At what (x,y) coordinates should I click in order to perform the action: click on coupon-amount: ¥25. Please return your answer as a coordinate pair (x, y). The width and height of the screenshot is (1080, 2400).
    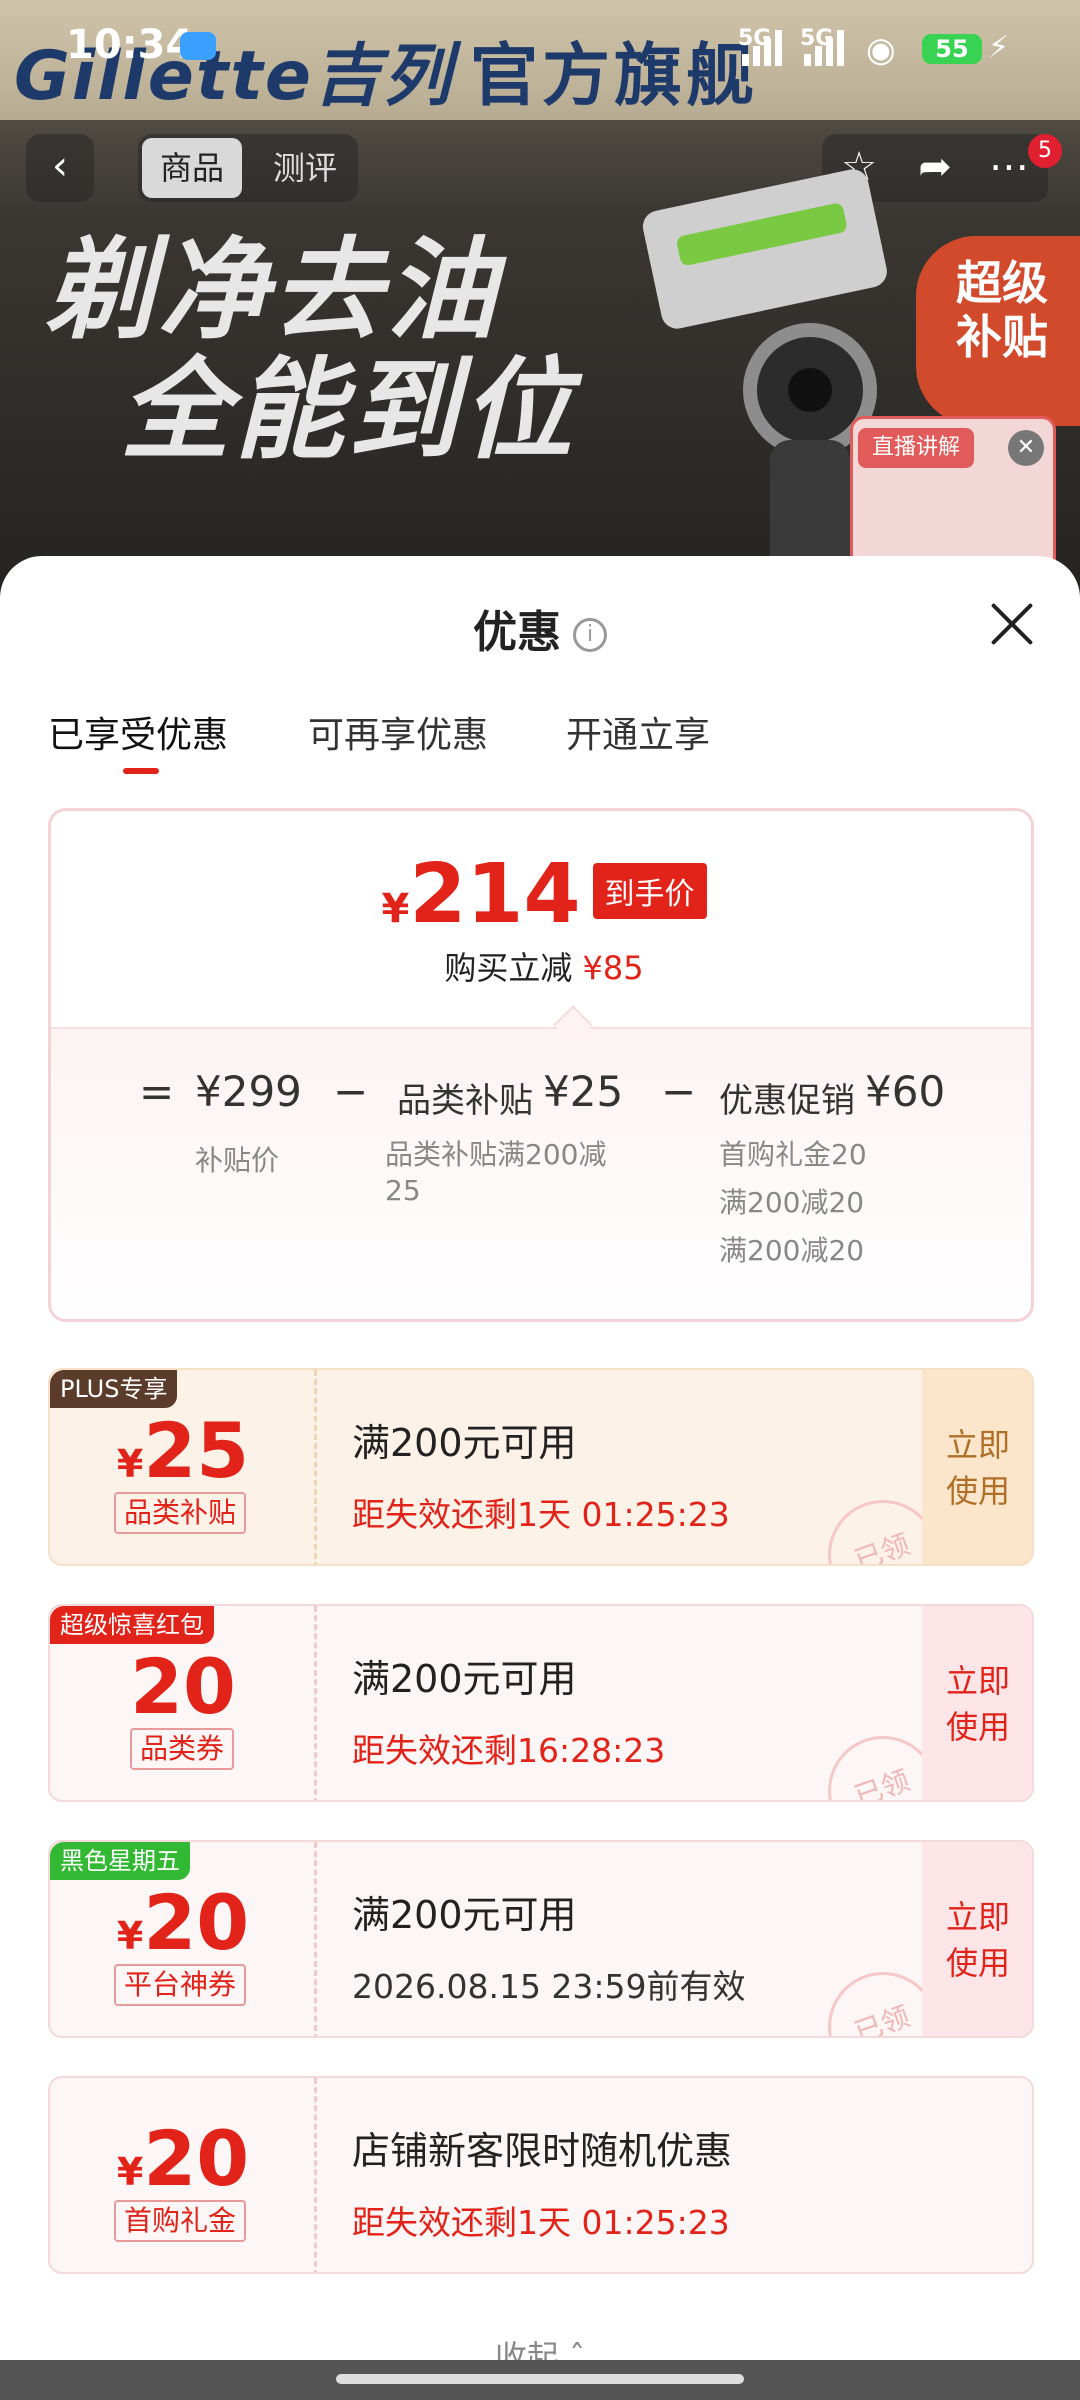
    Looking at the image, I should click on (183, 1450).